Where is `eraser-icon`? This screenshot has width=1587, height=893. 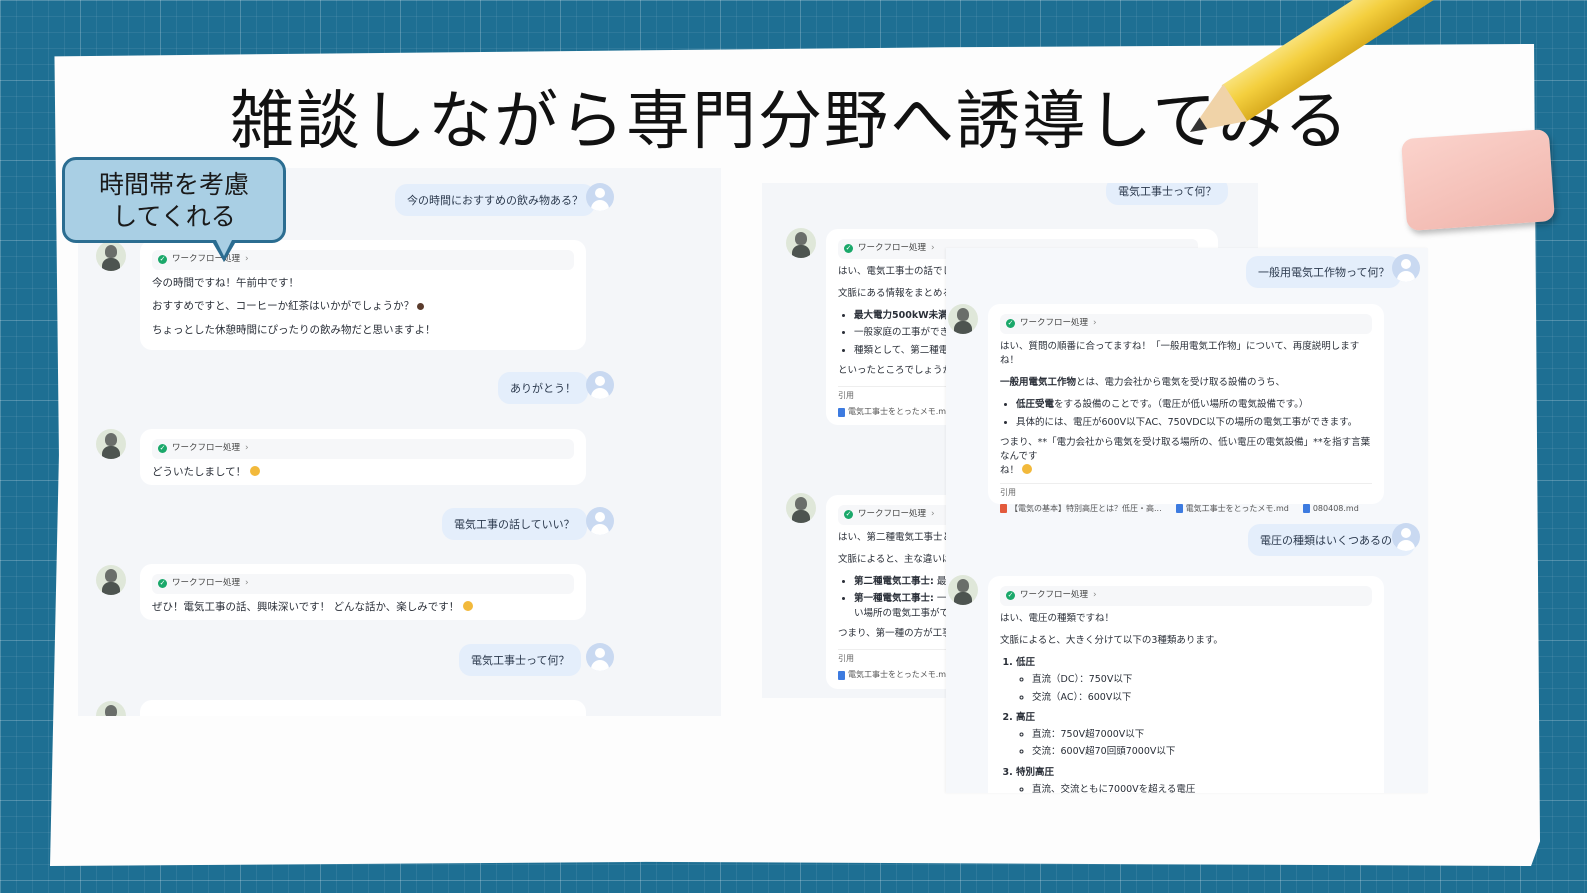
eraser-icon is located at coordinates (1478, 180).